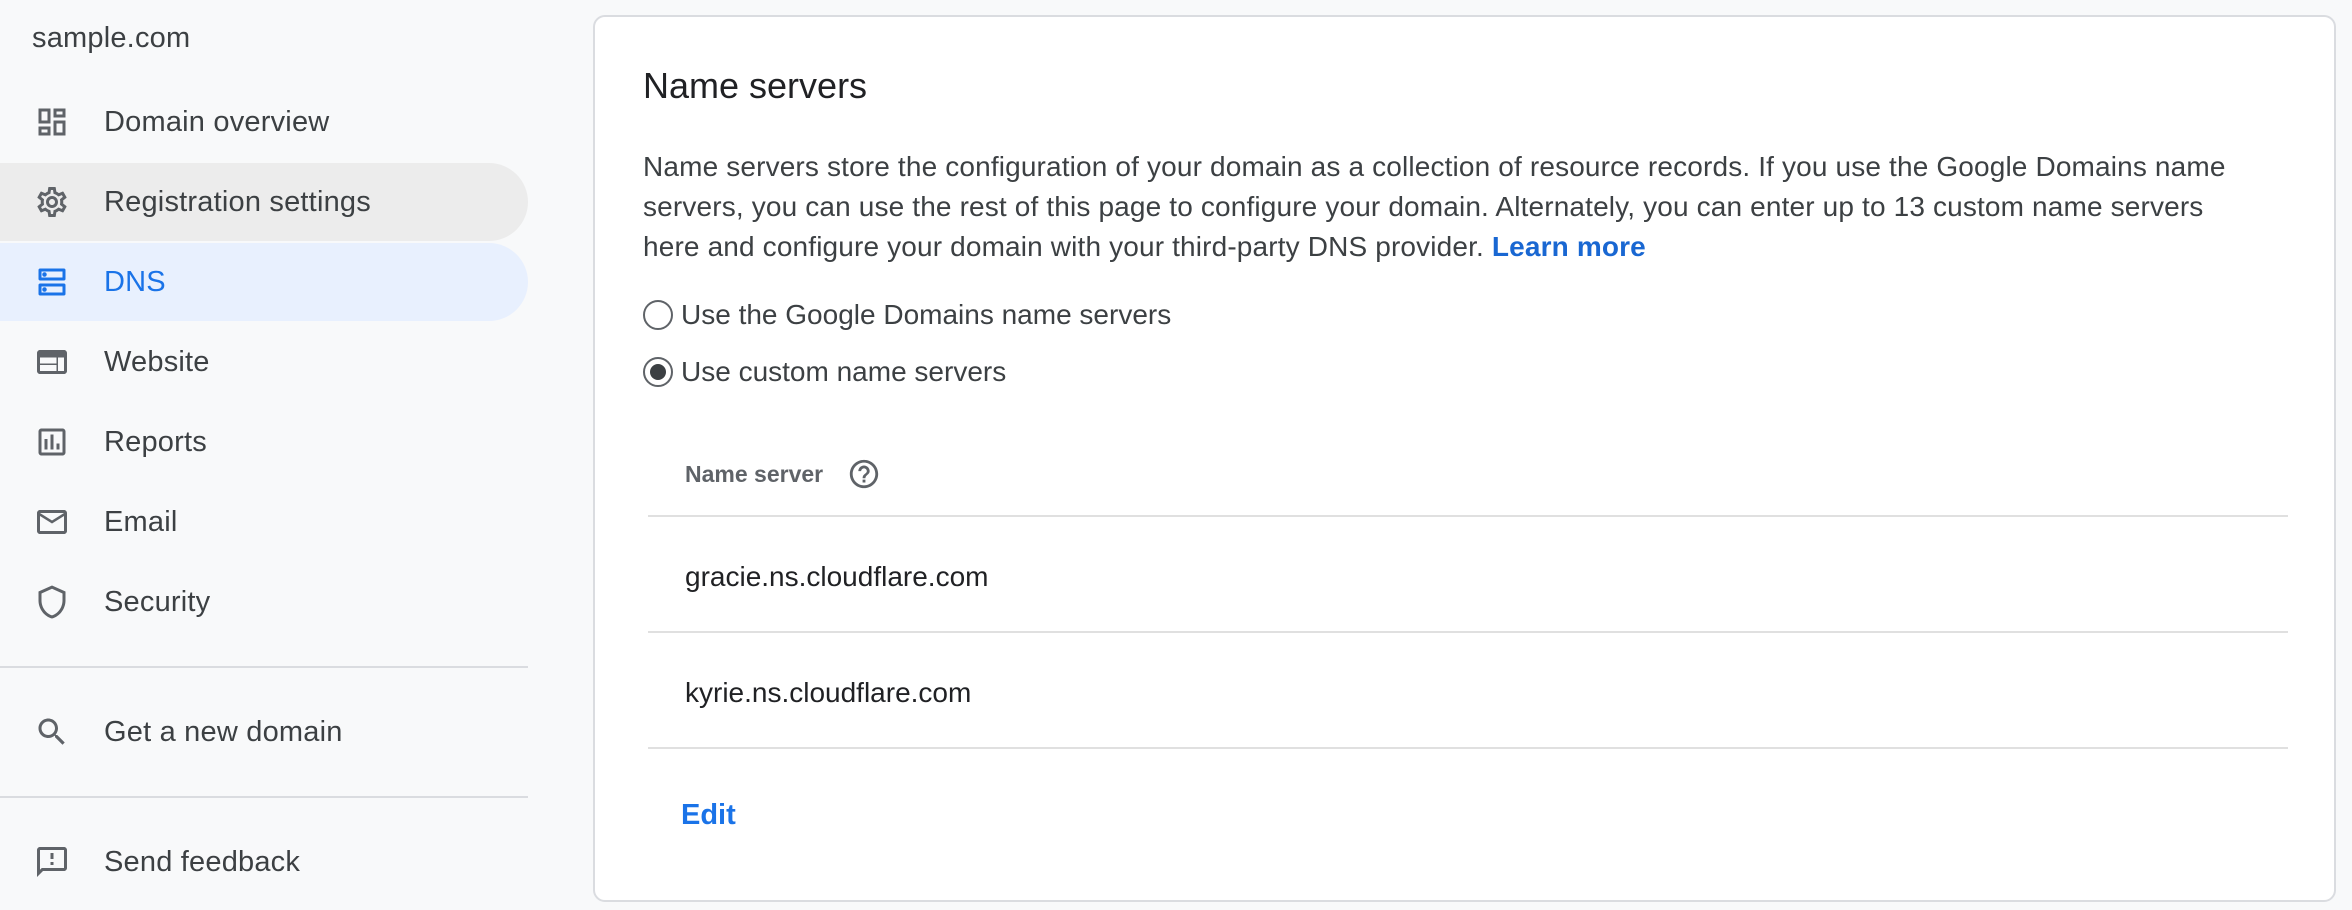 This screenshot has width=2352, height=910. Describe the element at coordinates (264, 522) in the screenshot. I see `sidebar-item-email: Email` at that location.